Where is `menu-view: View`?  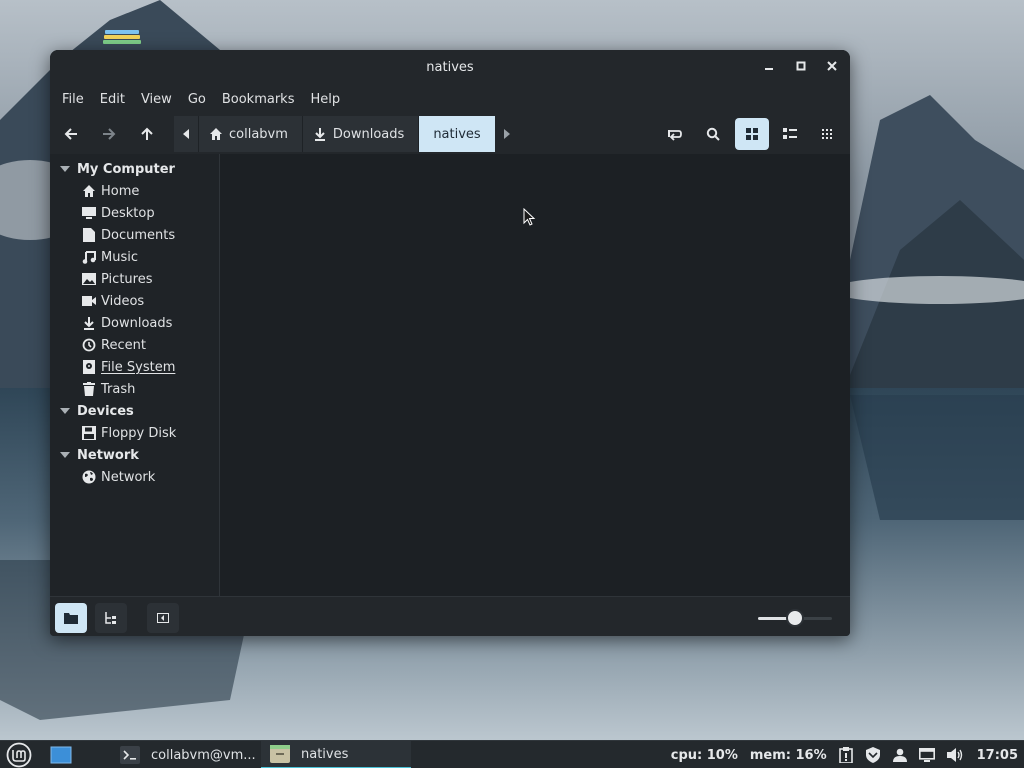 menu-view: View is located at coordinates (156, 99).